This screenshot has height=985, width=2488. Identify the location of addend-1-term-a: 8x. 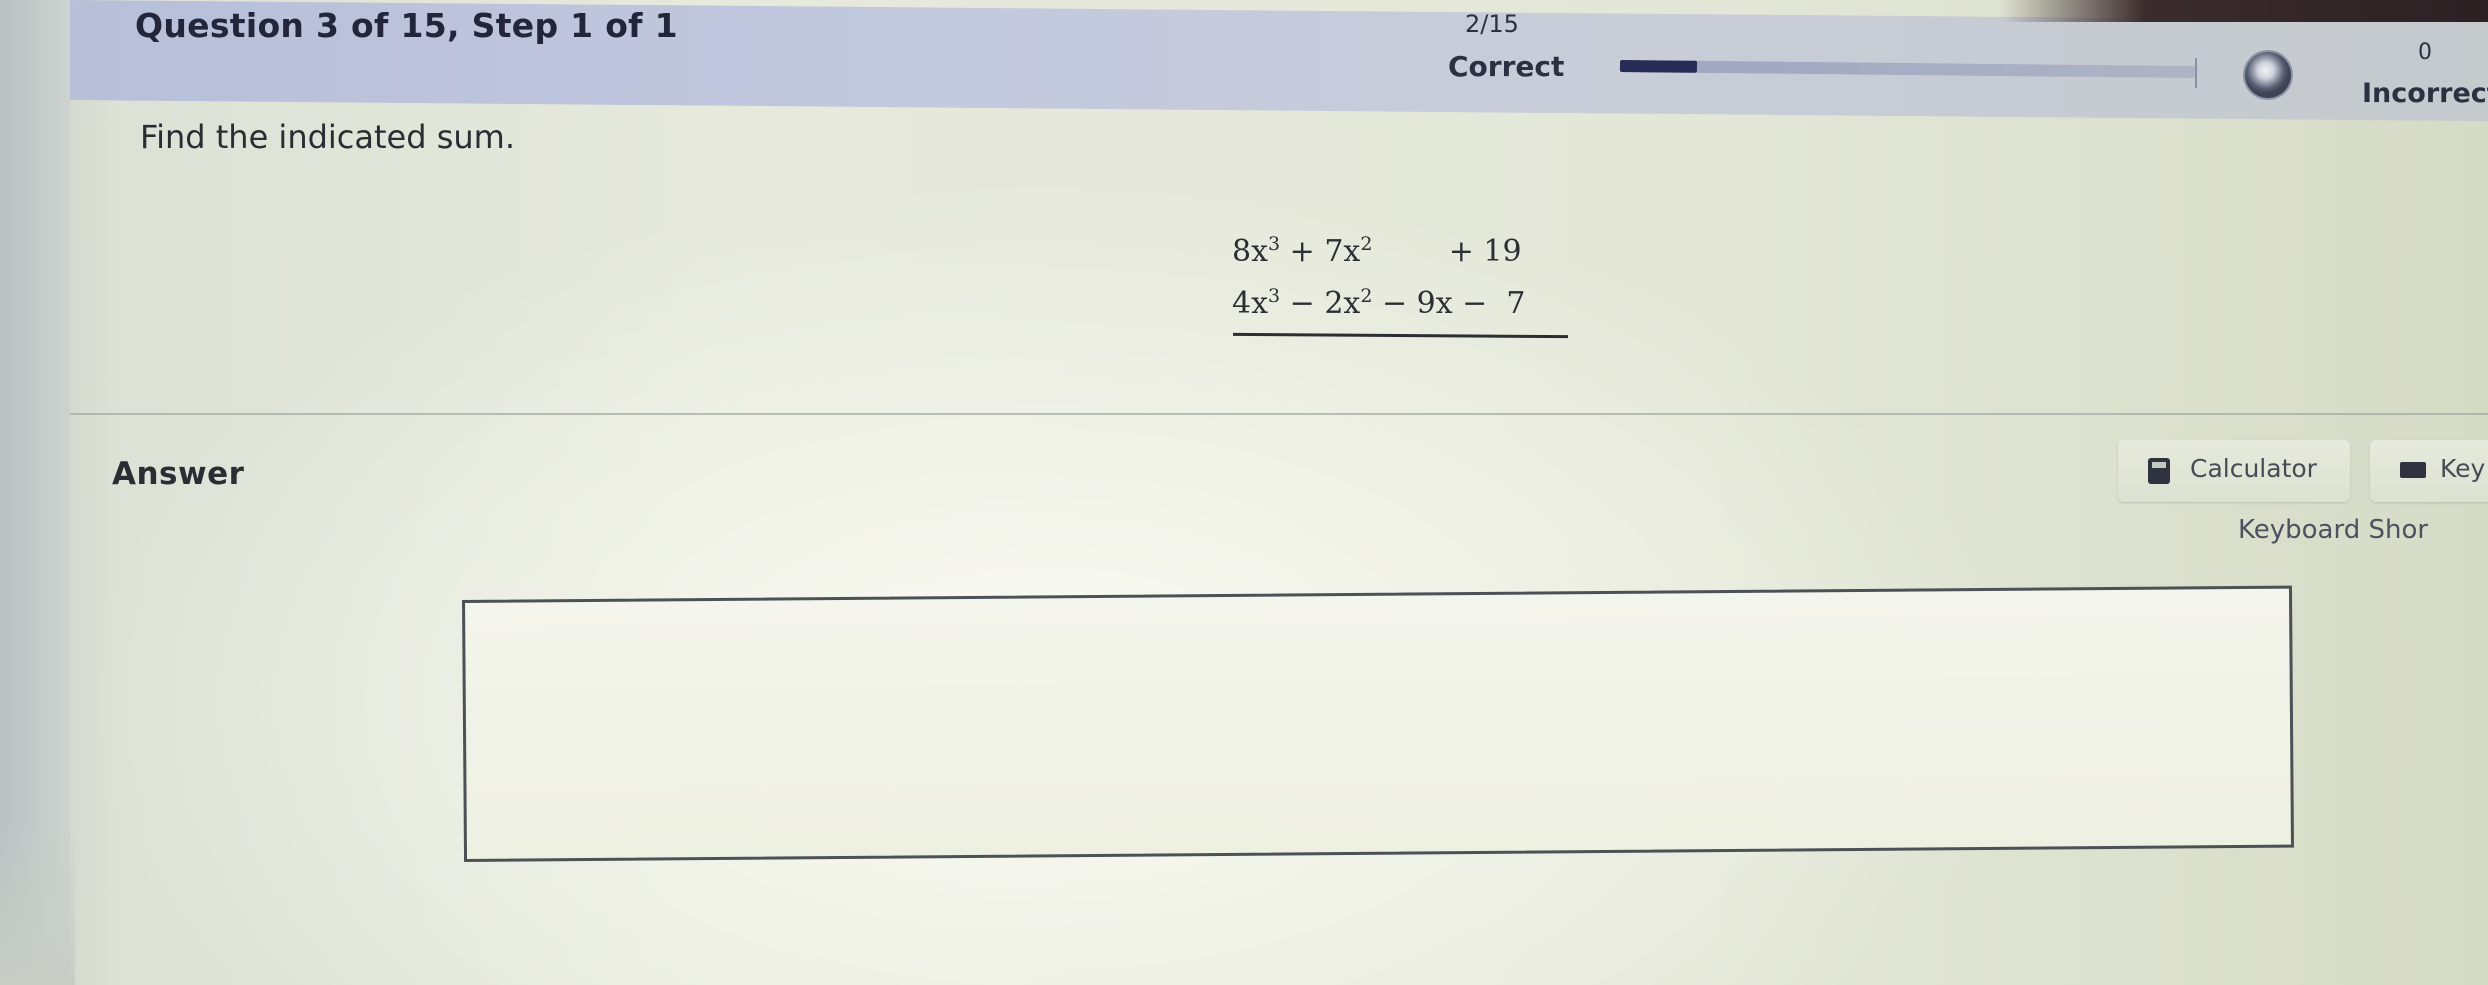
(1250, 251).